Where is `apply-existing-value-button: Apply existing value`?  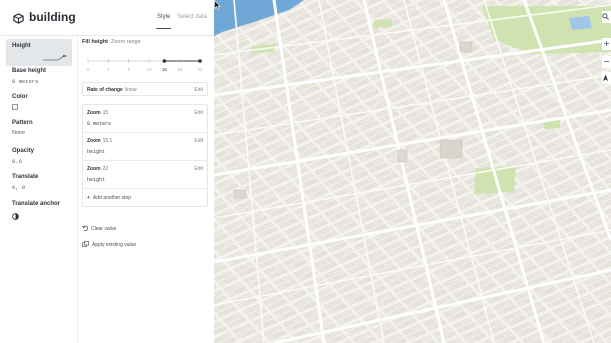 apply-existing-value-button: Apply existing value is located at coordinates (109, 244).